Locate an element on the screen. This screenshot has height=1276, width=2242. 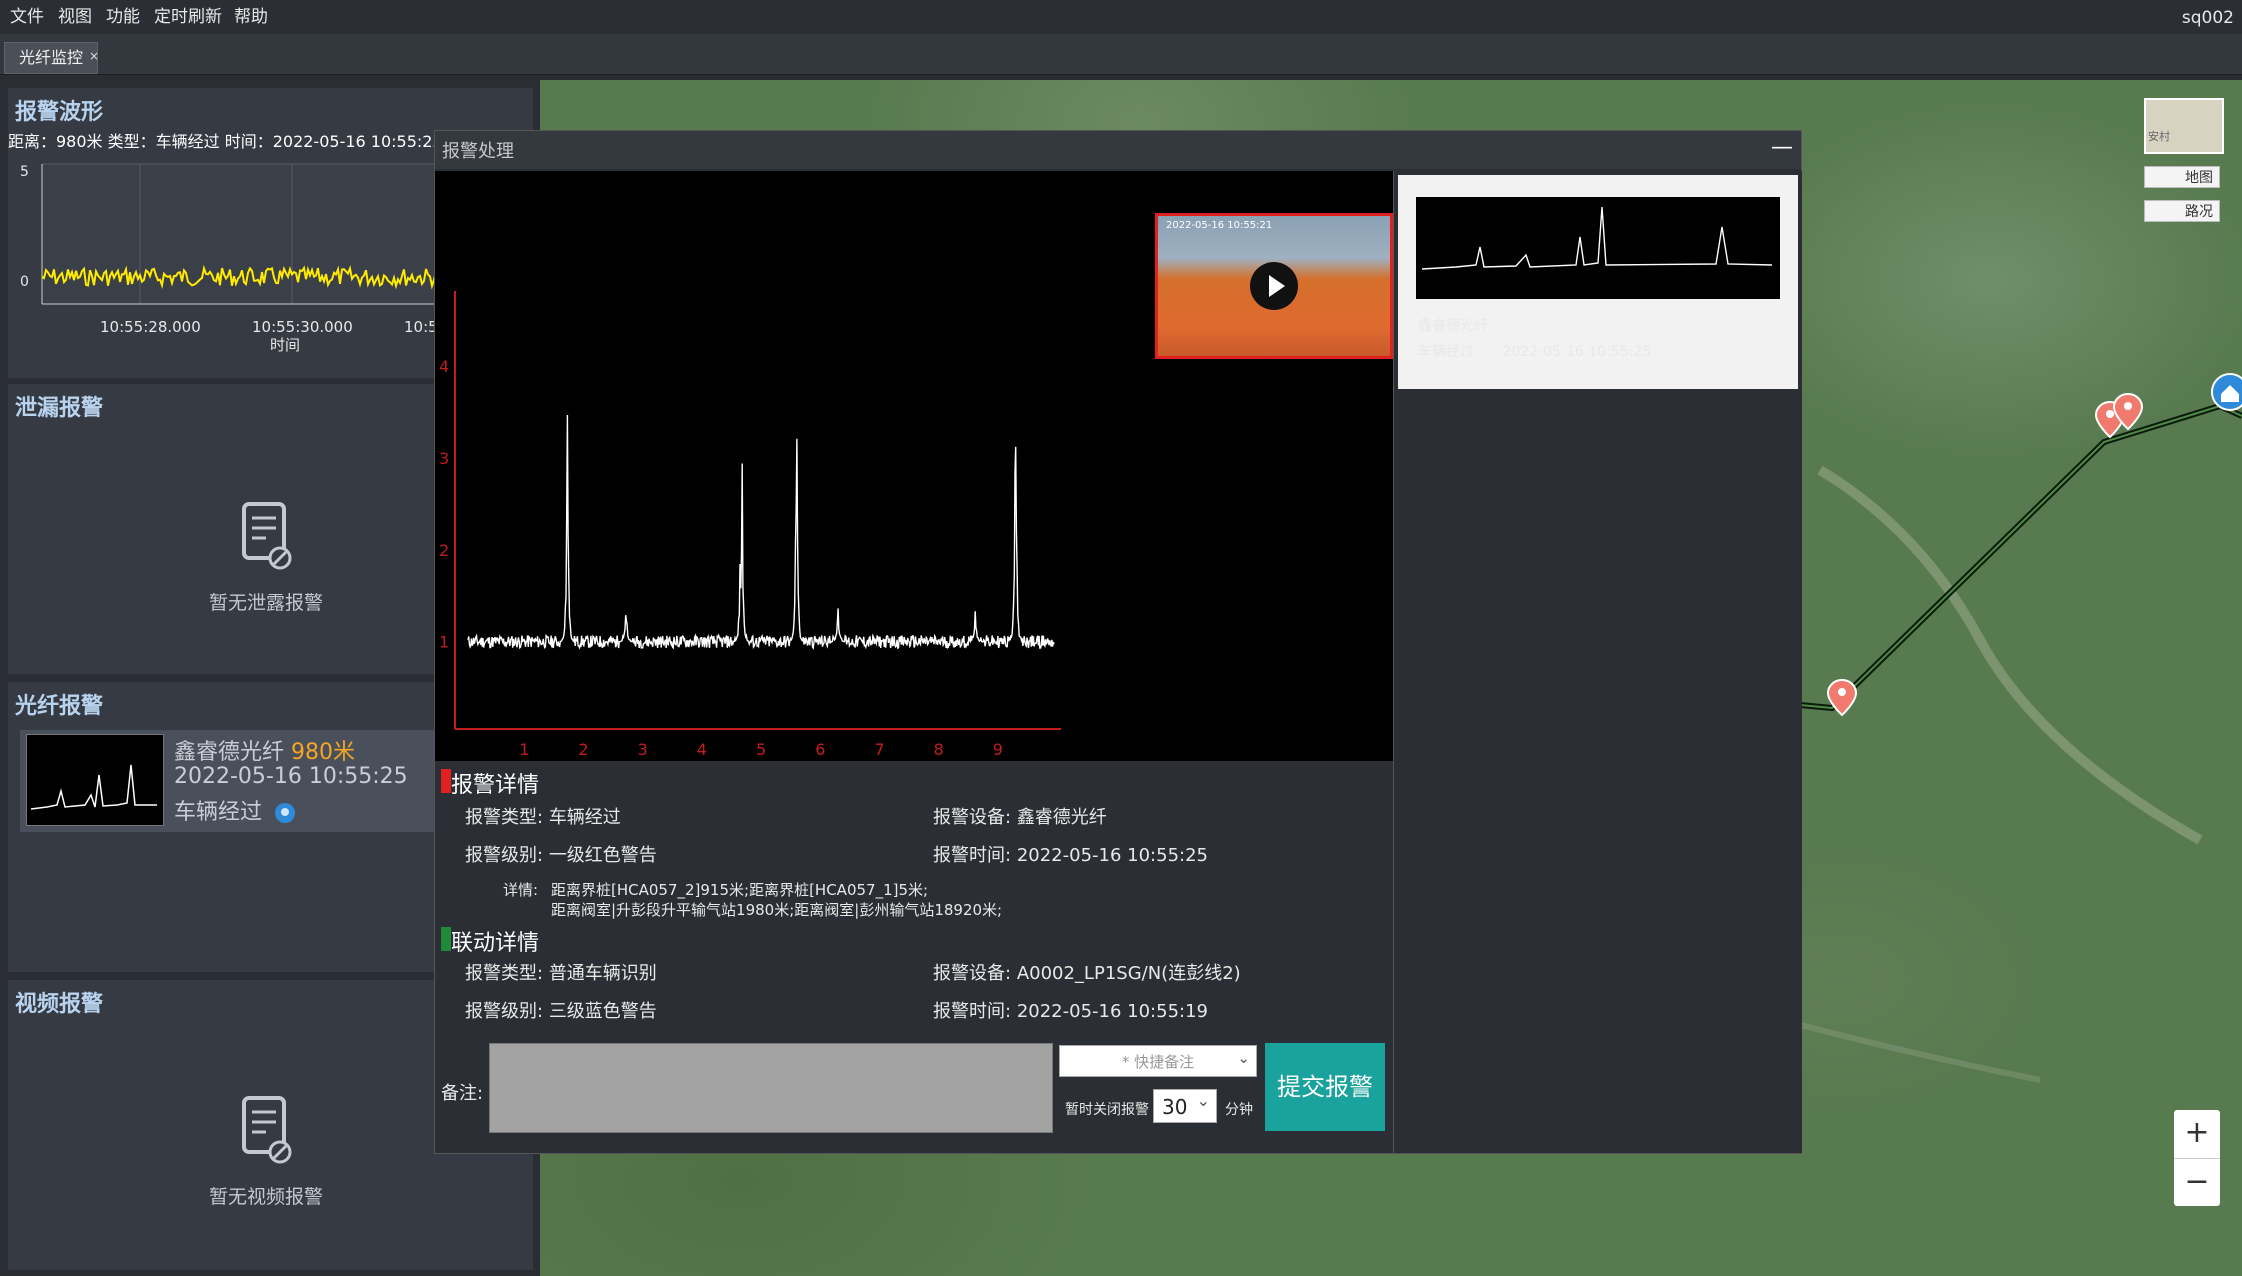
alarm-device-line: 鑫睿德光纤 980米 is located at coordinates (264, 750).